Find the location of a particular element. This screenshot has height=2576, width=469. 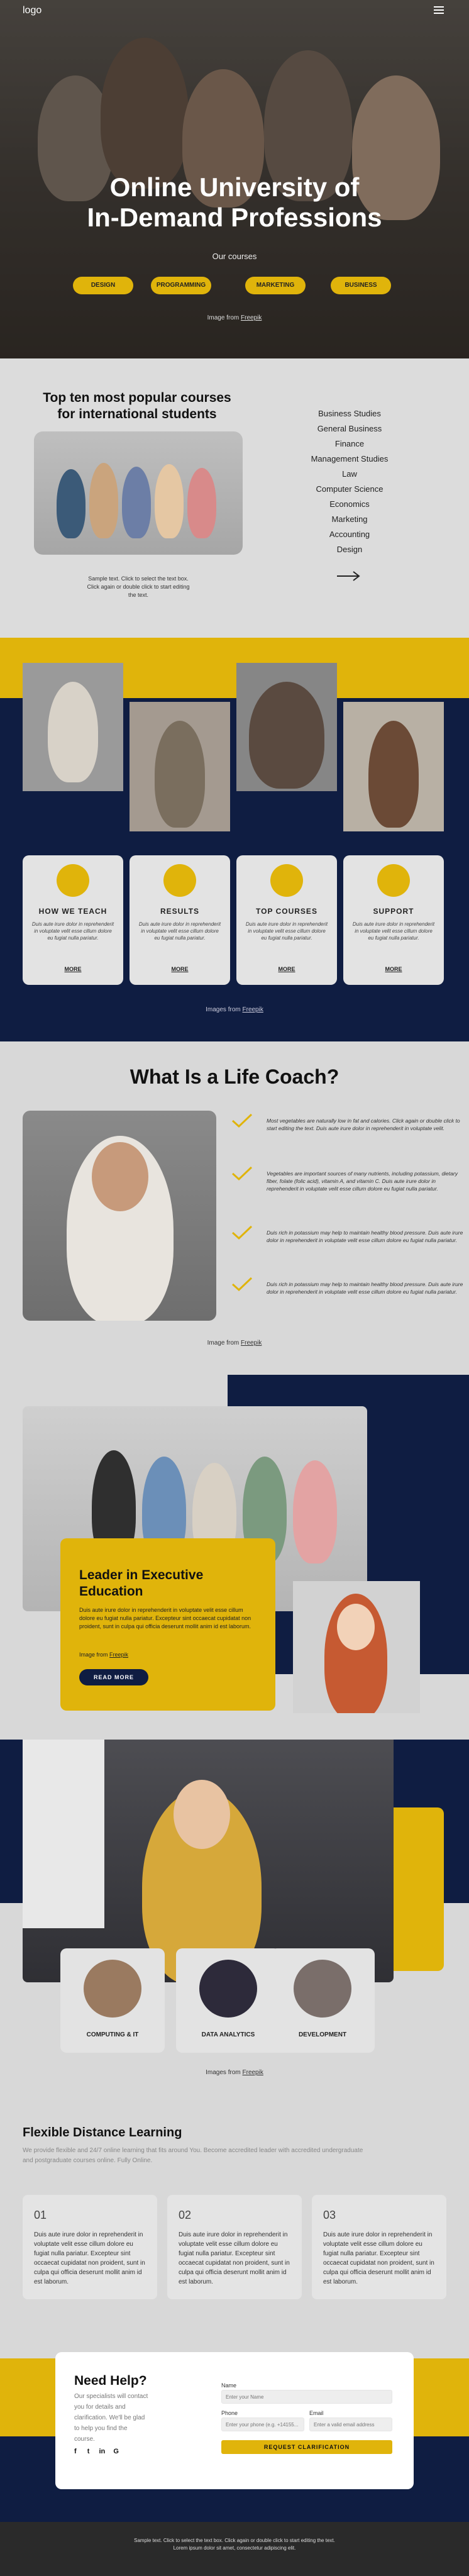

feature-card-title: SUPPORT is located at coordinates (393, 911).